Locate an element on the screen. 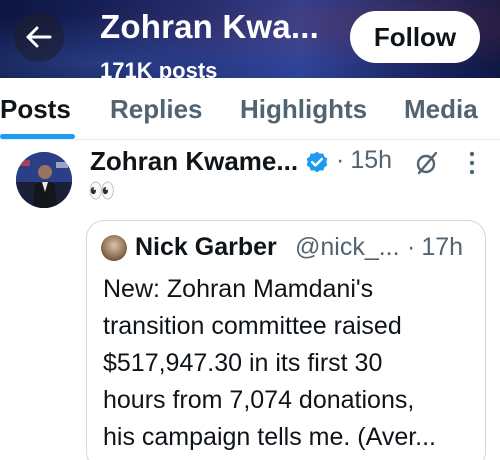  arrow-left-icon is located at coordinates (39, 37).